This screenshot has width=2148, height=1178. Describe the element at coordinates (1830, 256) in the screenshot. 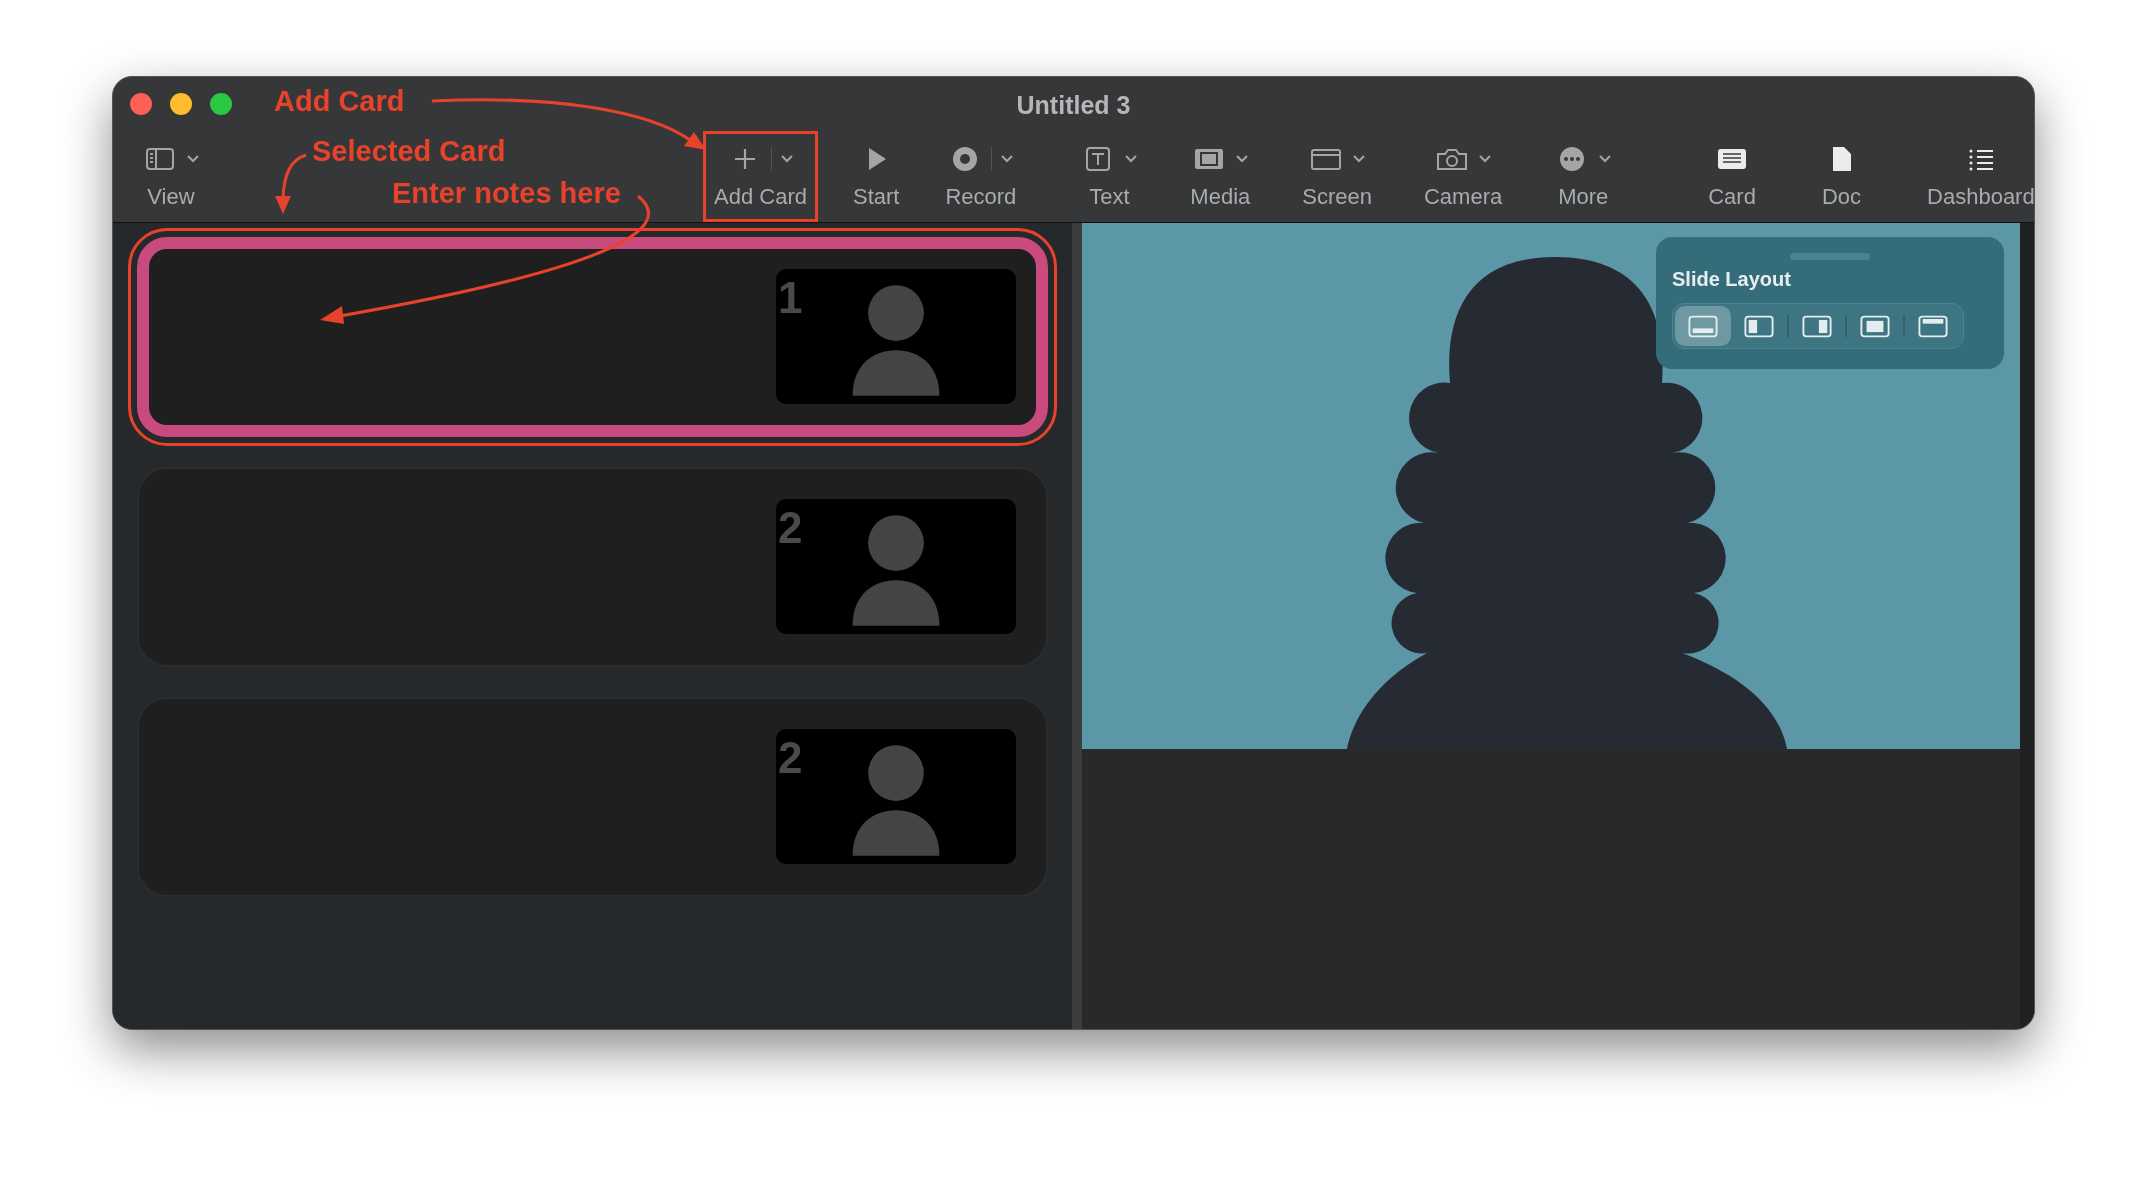

I see `drag-handle` at that location.